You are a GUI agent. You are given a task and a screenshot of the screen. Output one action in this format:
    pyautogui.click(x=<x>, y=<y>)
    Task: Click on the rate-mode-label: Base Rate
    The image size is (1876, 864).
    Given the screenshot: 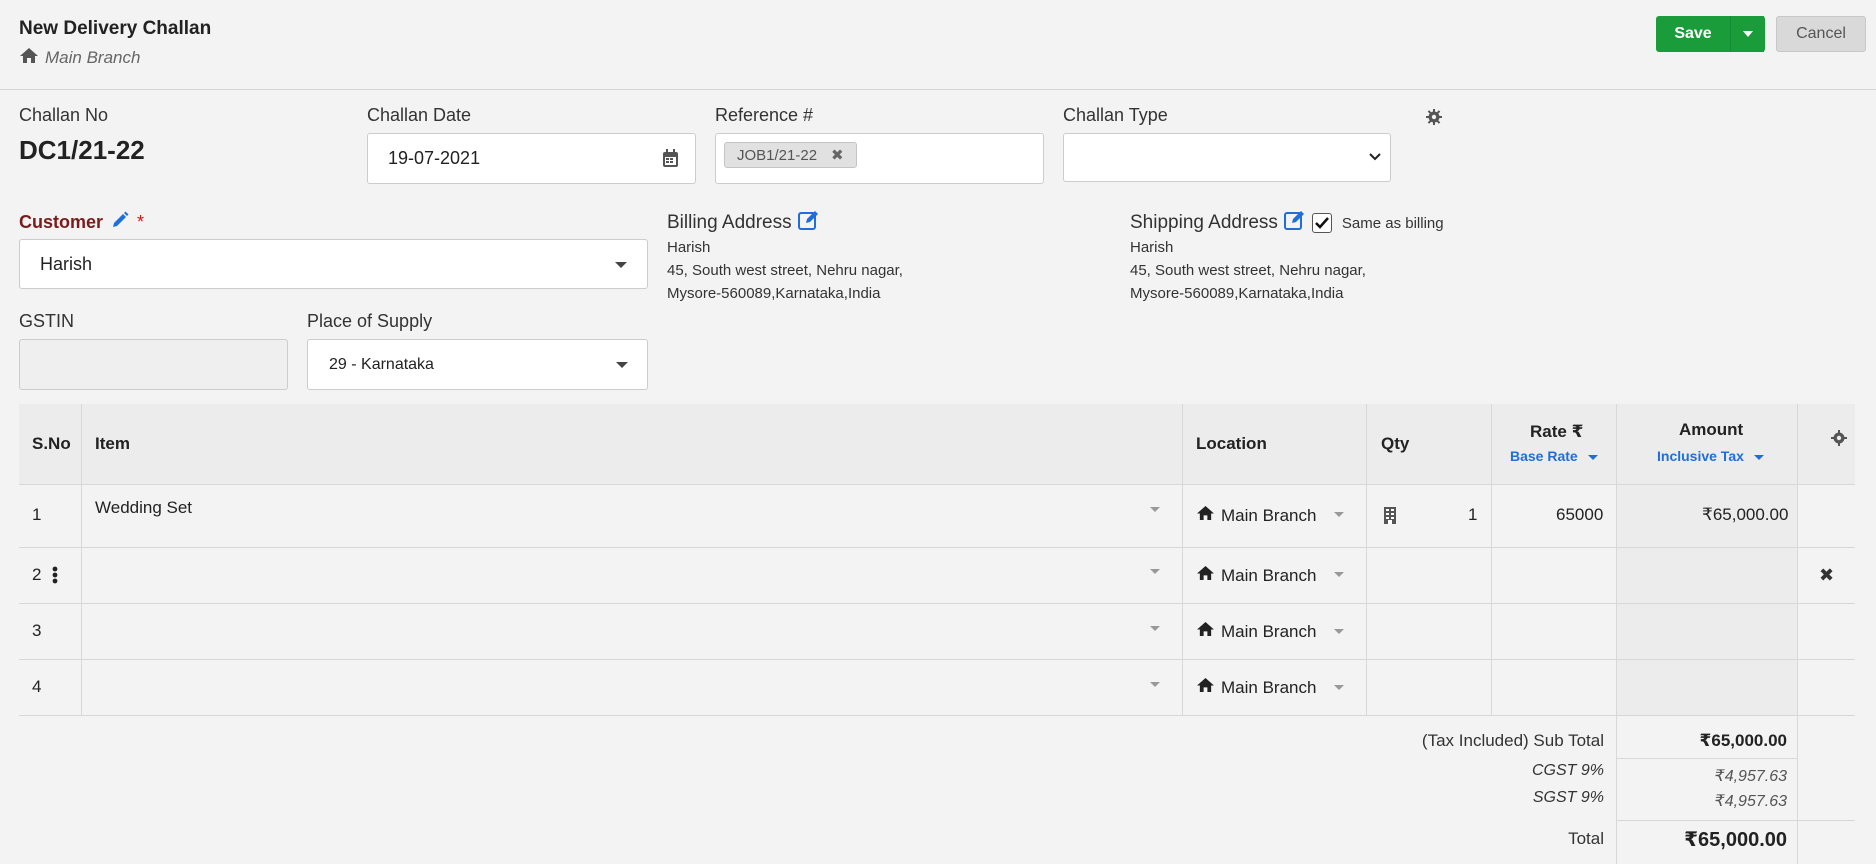 What is the action you would take?
    pyautogui.click(x=1544, y=456)
    